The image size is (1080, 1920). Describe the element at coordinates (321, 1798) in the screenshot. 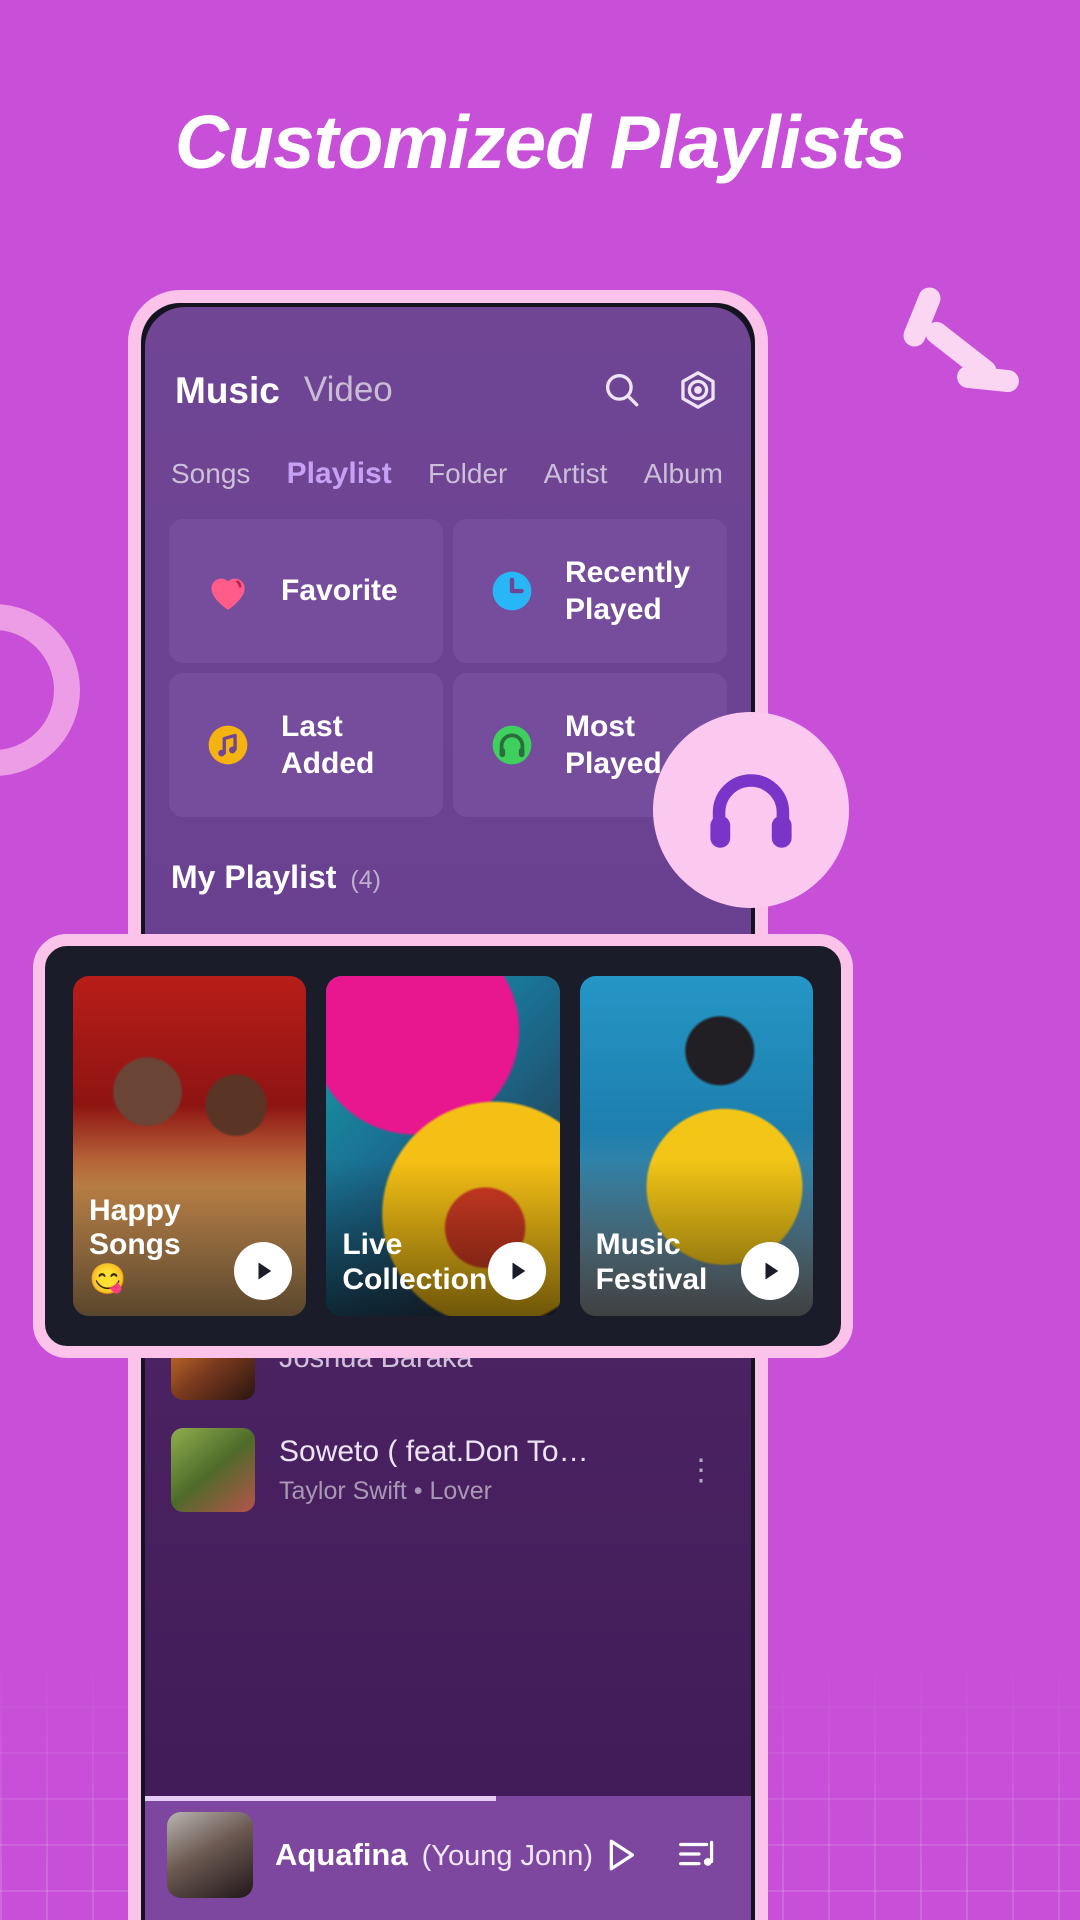

I see `playback-progress-bar` at that location.